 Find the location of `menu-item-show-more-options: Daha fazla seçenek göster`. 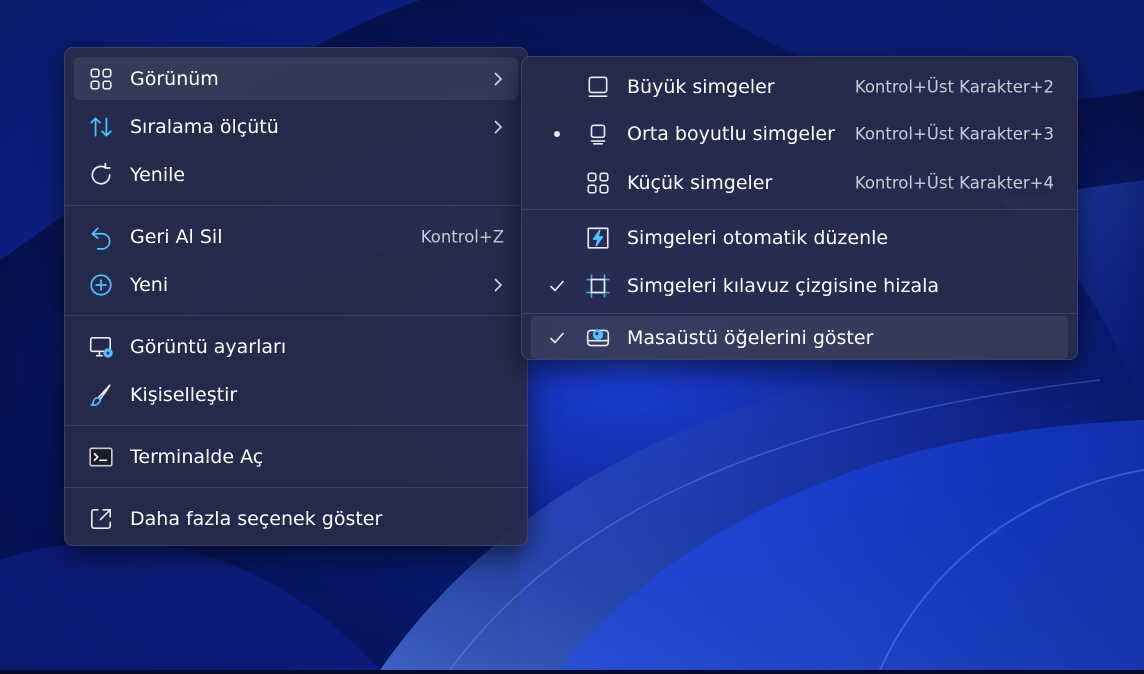

menu-item-show-more-options: Daha fazla seçenek göster is located at coordinates (296, 518).